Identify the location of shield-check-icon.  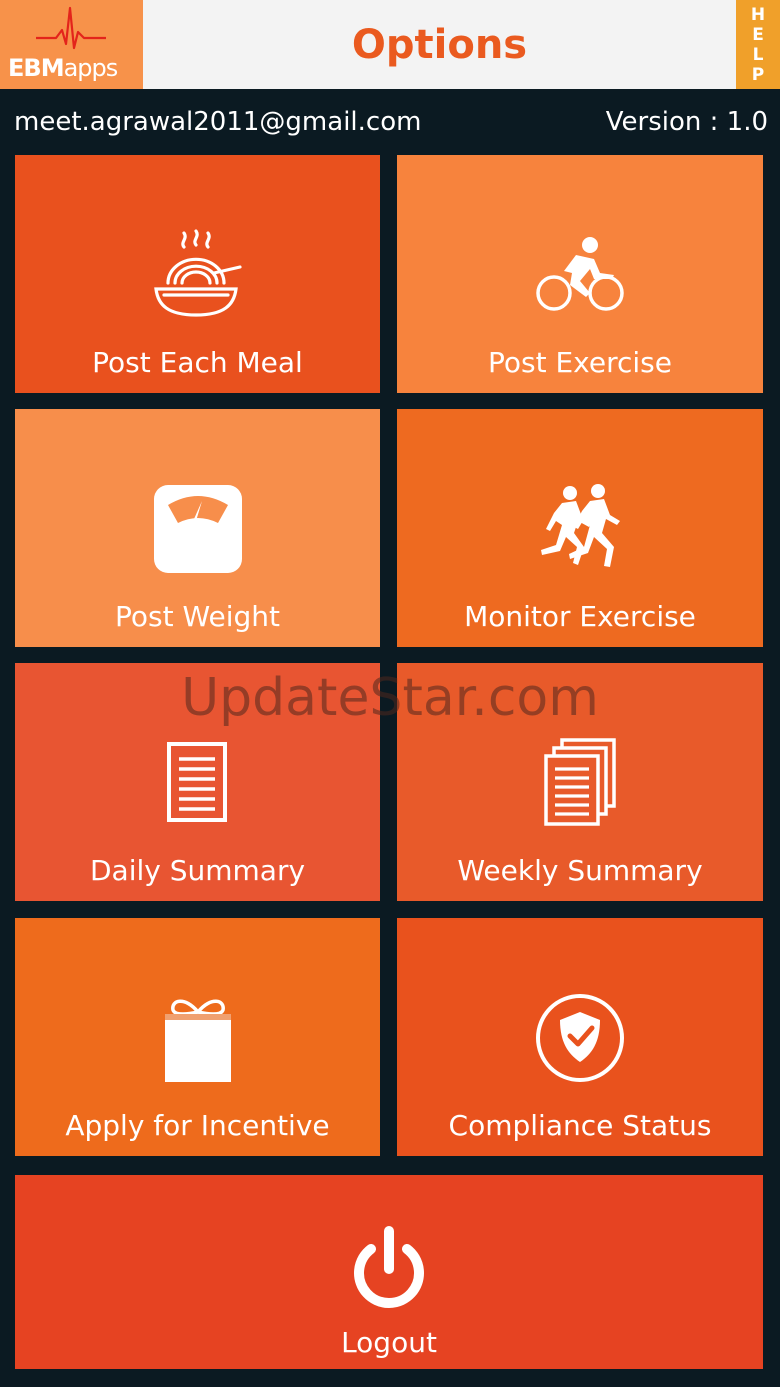
(580, 1040).